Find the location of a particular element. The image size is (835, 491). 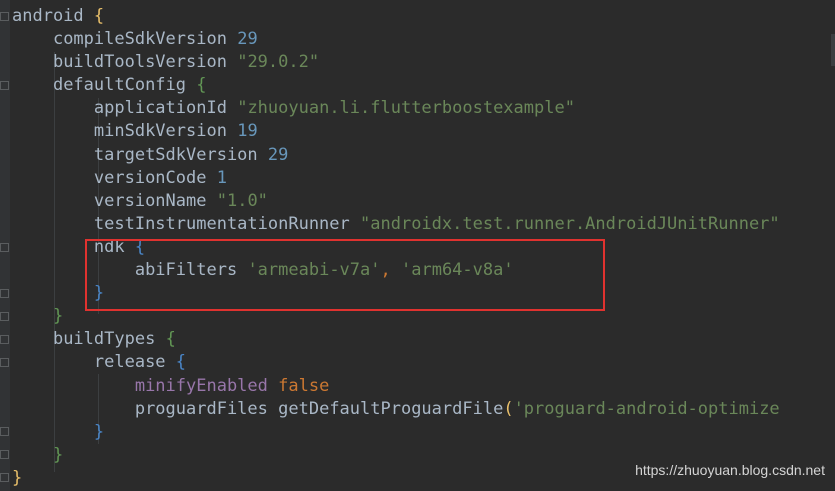

code-line: release { is located at coordinates (396, 362).